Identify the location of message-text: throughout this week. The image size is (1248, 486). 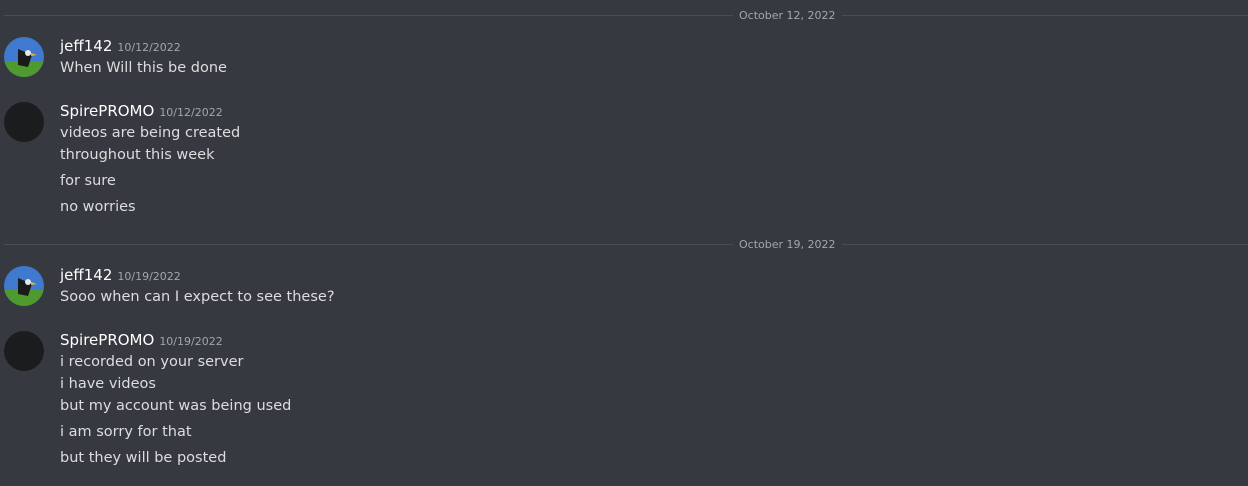
(137, 155).